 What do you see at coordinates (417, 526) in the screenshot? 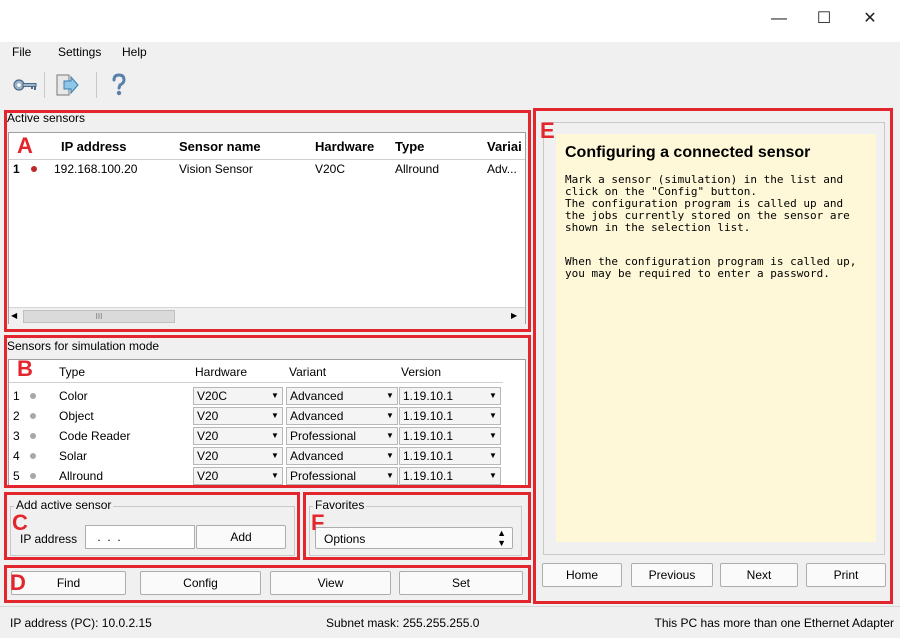
I see `callout-box-f` at bounding box center [417, 526].